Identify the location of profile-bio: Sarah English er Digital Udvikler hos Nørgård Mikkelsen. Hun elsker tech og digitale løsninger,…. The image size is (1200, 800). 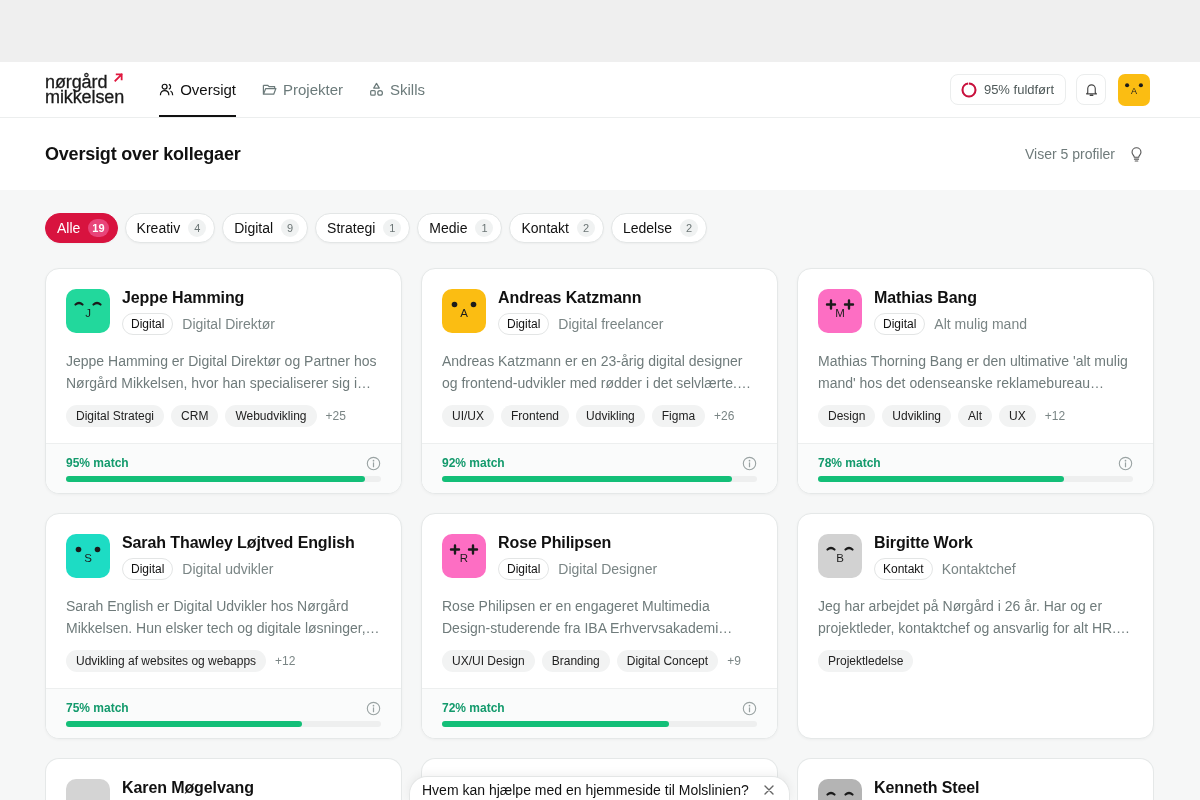
(223, 617).